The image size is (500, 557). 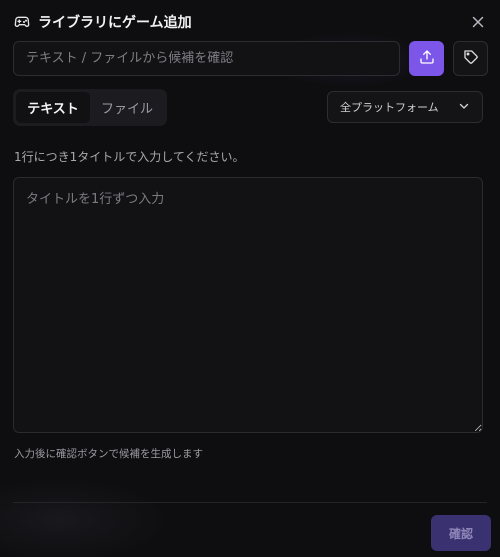 I want to click on upload-icon, so click(x=427, y=59).